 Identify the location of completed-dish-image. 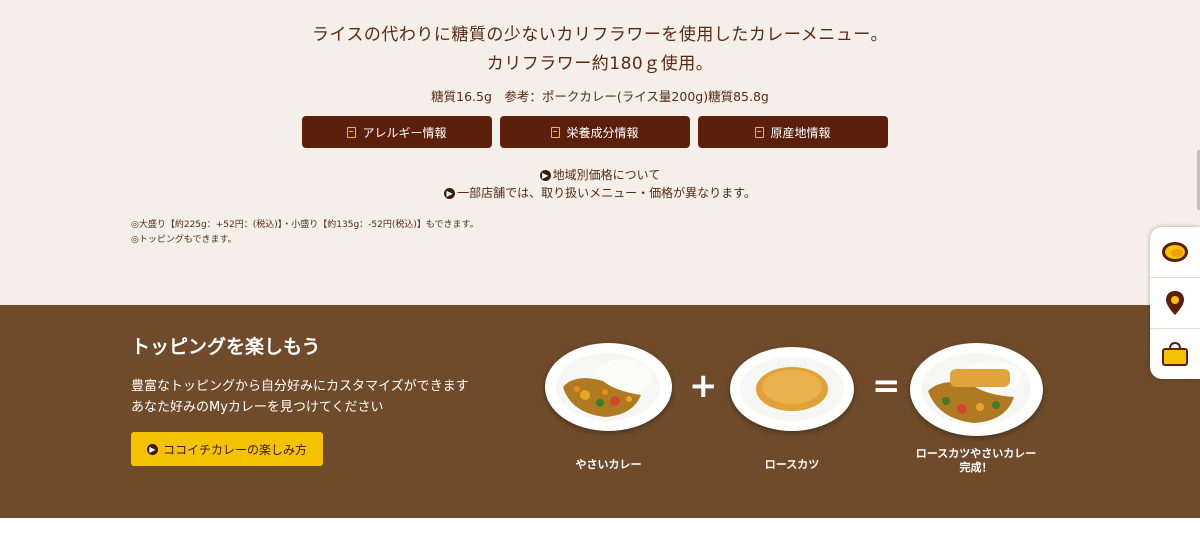
(976, 389).